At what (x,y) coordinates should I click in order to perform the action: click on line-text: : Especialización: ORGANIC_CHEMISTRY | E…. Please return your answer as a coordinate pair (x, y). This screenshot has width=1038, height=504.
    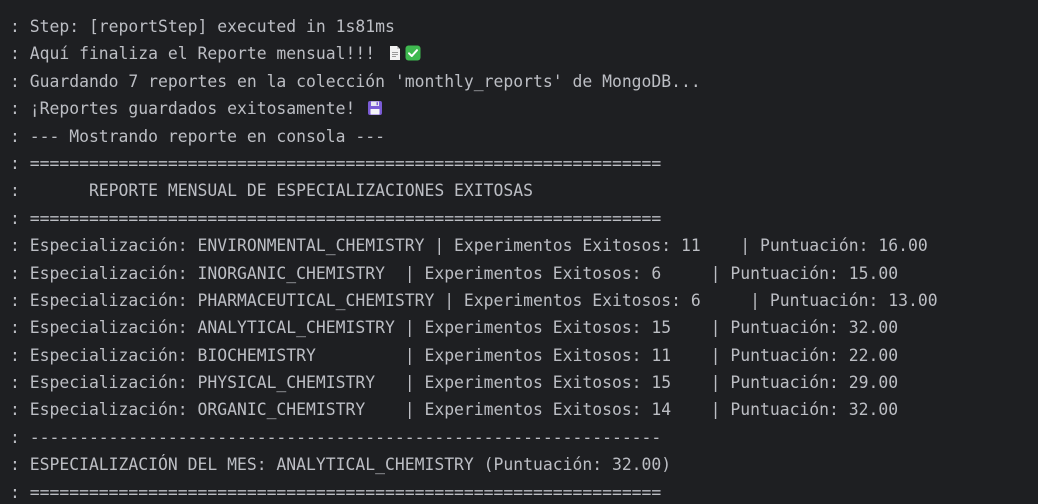
    Looking at the image, I should click on (454, 410).